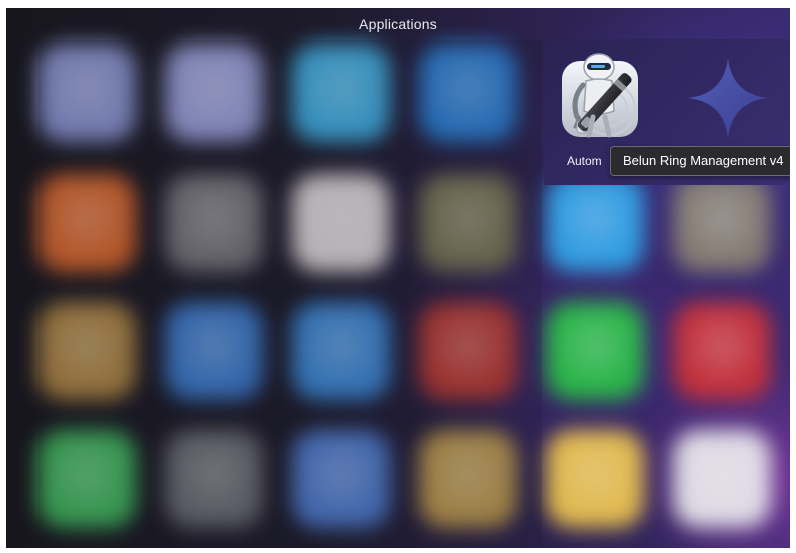 This screenshot has width=796, height=553. What do you see at coordinates (398, 24) in the screenshot?
I see `page-title: Applications` at bounding box center [398, 24].